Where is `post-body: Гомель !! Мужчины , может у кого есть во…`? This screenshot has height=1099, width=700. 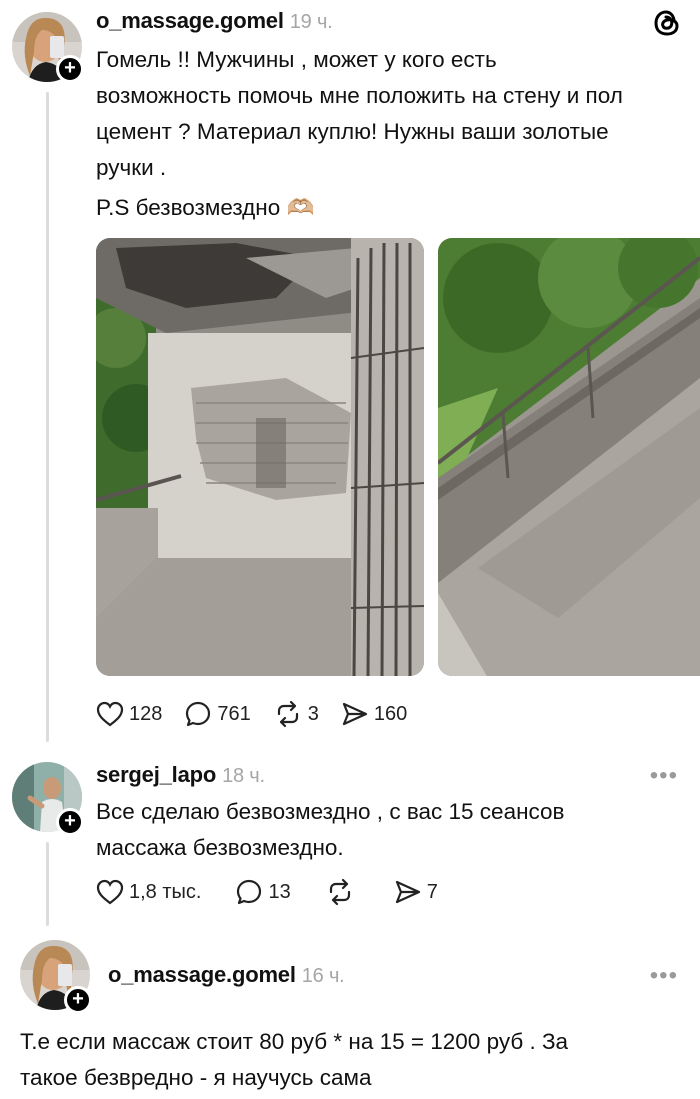 post-body: Гомель !! Мужчины , может у кого есть во… is located at coordinates (391, 114).